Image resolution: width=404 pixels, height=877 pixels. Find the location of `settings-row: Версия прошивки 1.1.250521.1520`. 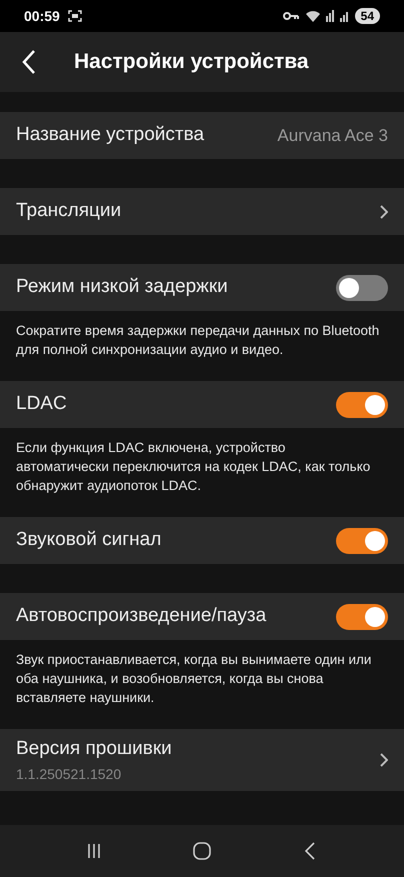

settings-row: Версия прошивки 1.1.250521.1520 is located at coordinates (202, 760).